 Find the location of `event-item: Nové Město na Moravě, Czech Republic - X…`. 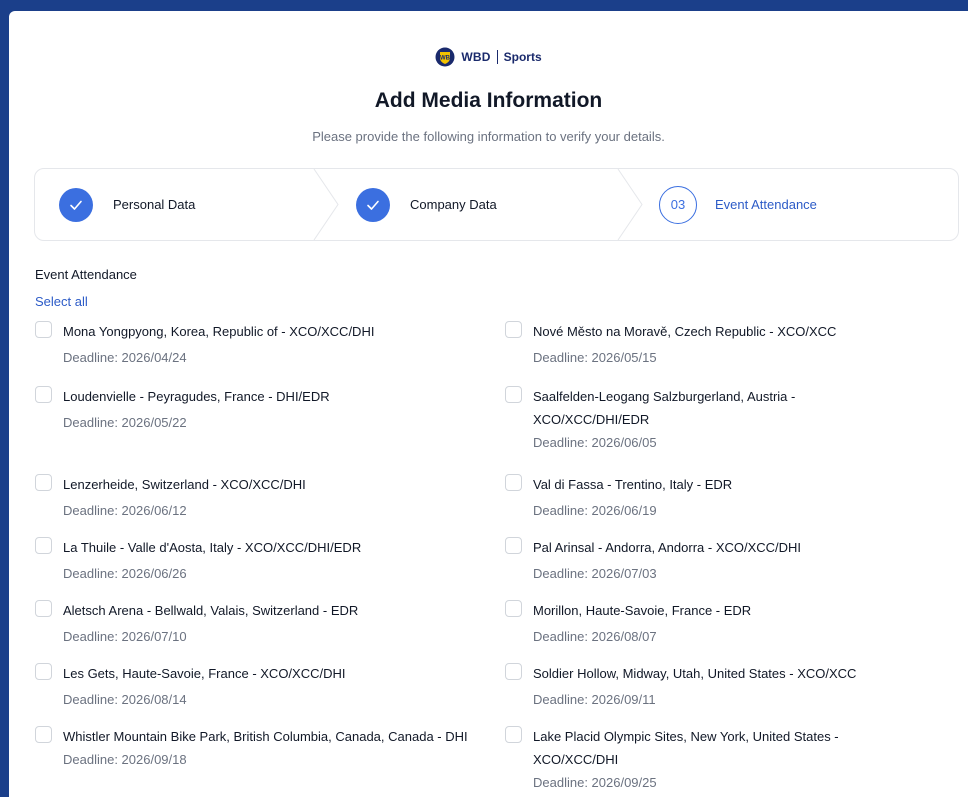

event-item: Nové Město na Moravě, Czech Republic - X… is located at coordinates (736, 344).